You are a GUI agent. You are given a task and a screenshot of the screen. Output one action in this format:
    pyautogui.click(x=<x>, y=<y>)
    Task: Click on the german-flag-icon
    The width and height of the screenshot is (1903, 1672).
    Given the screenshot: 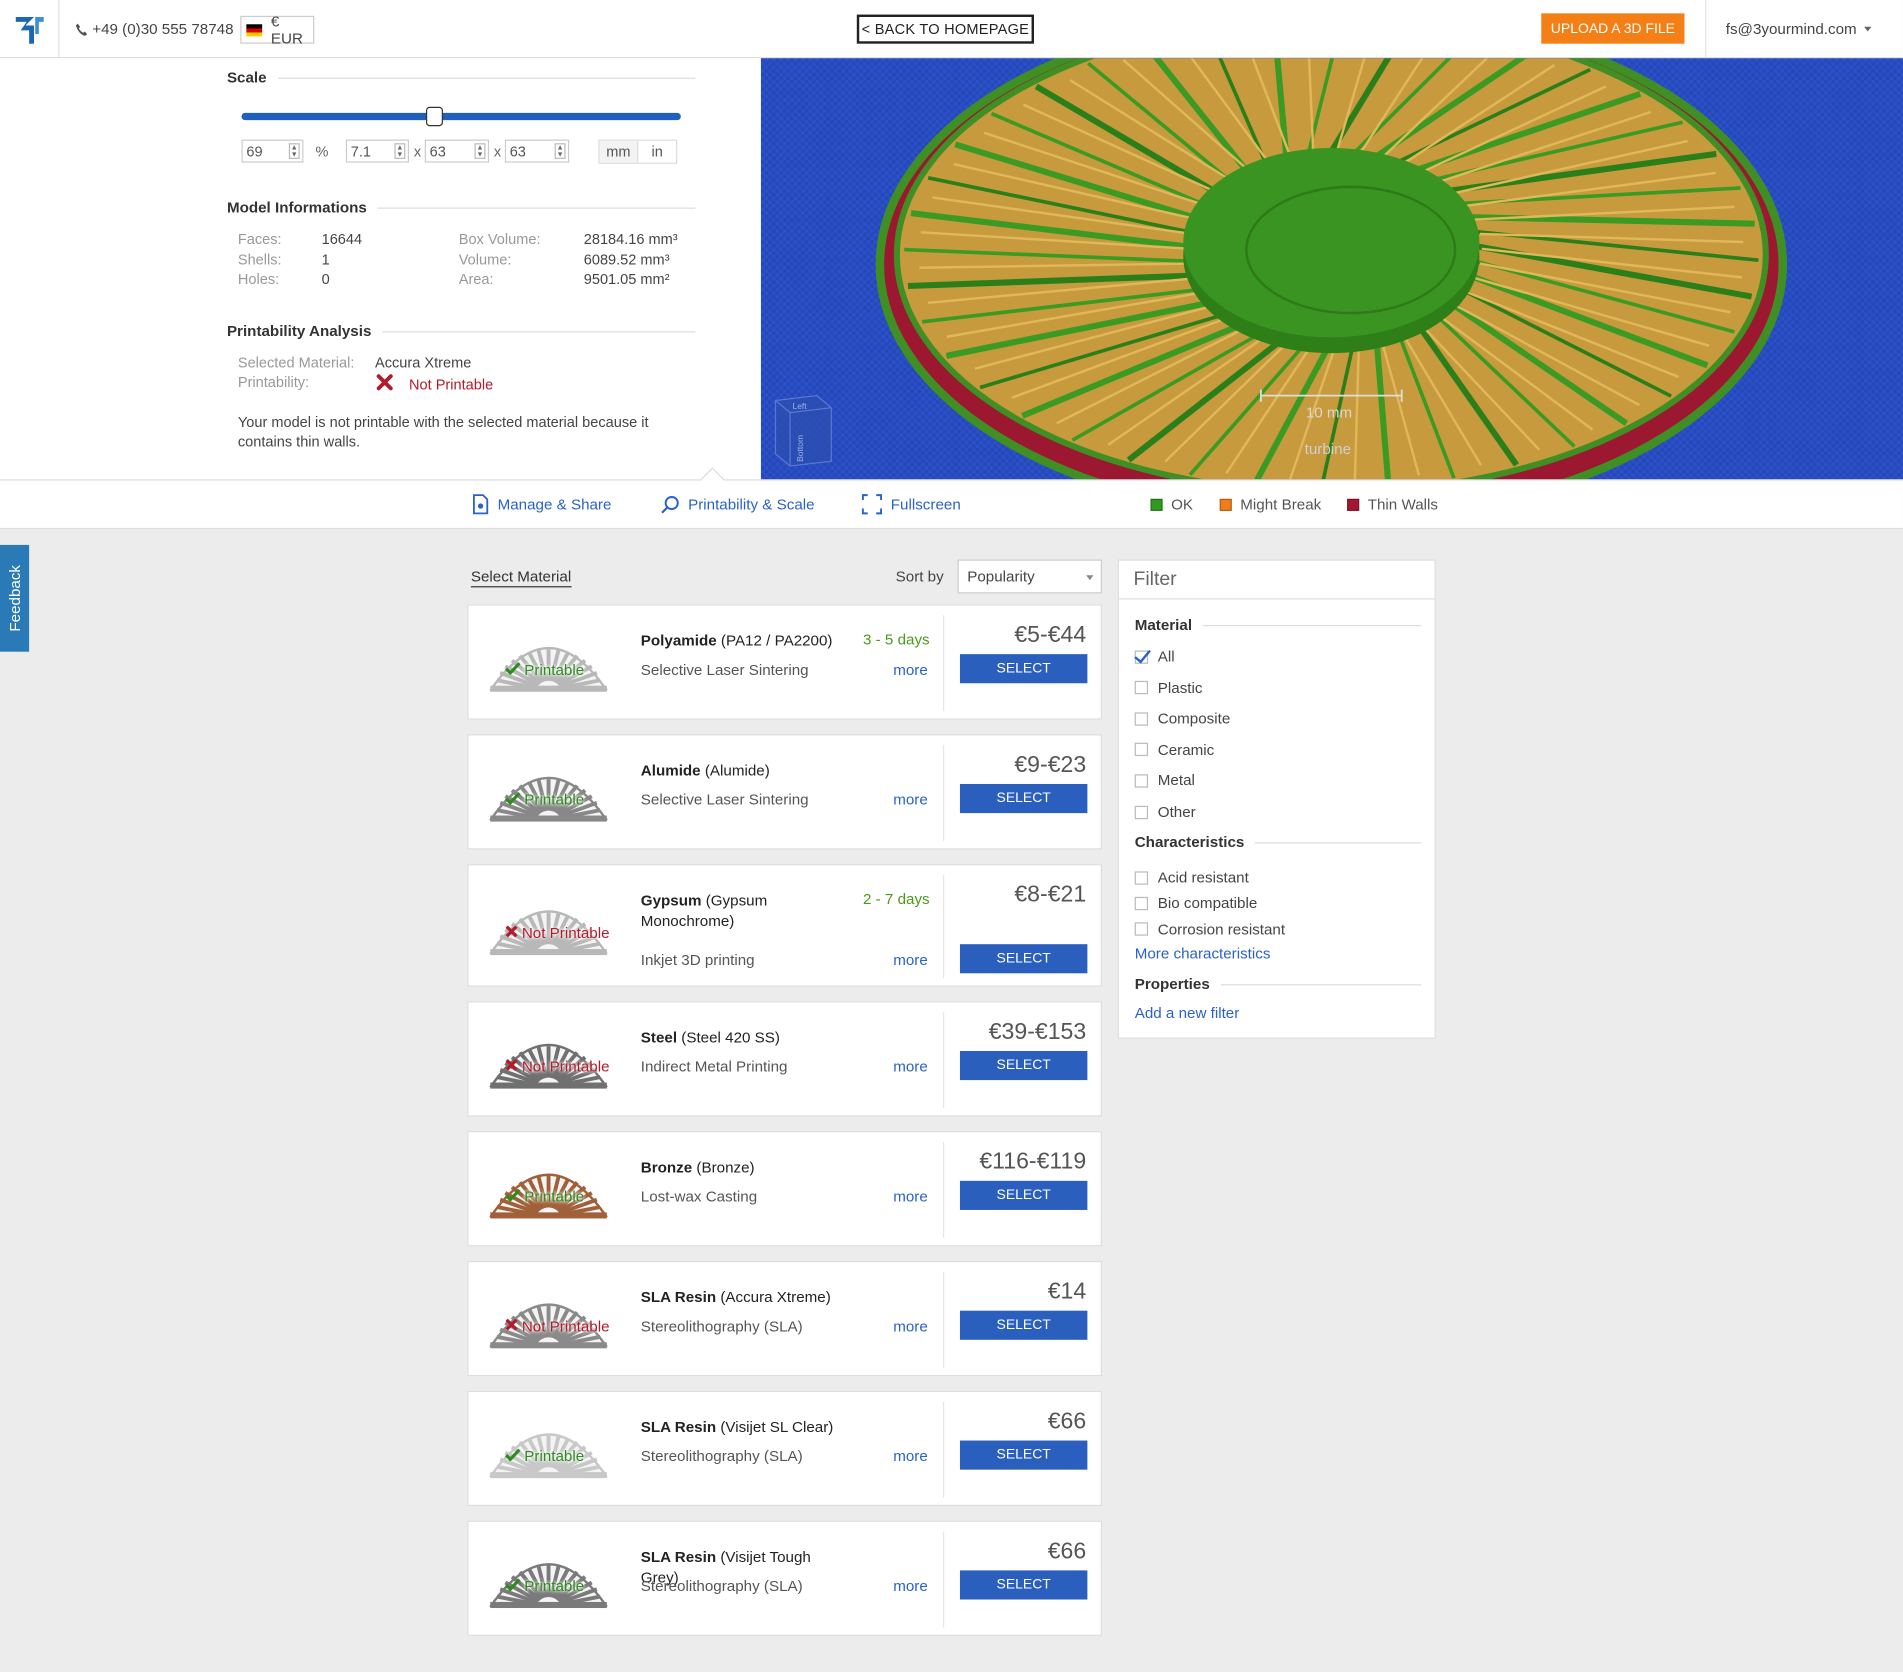 What is the action you would take?
    pyautogui.click(x=254, y=29)
    